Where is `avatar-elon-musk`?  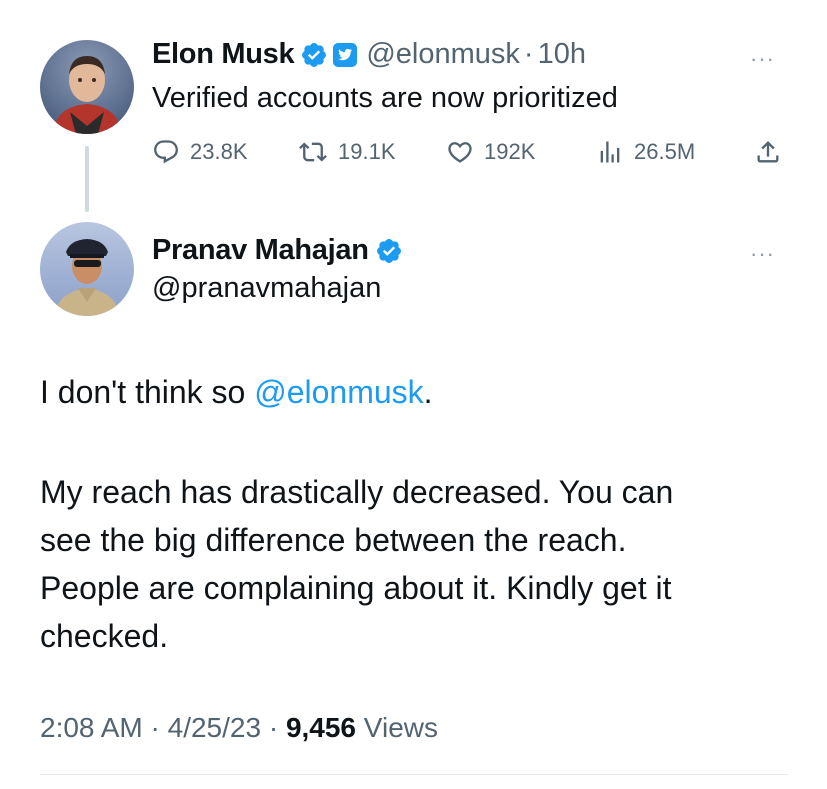 avatar-elon-musk is located at coordinates (87, 87).